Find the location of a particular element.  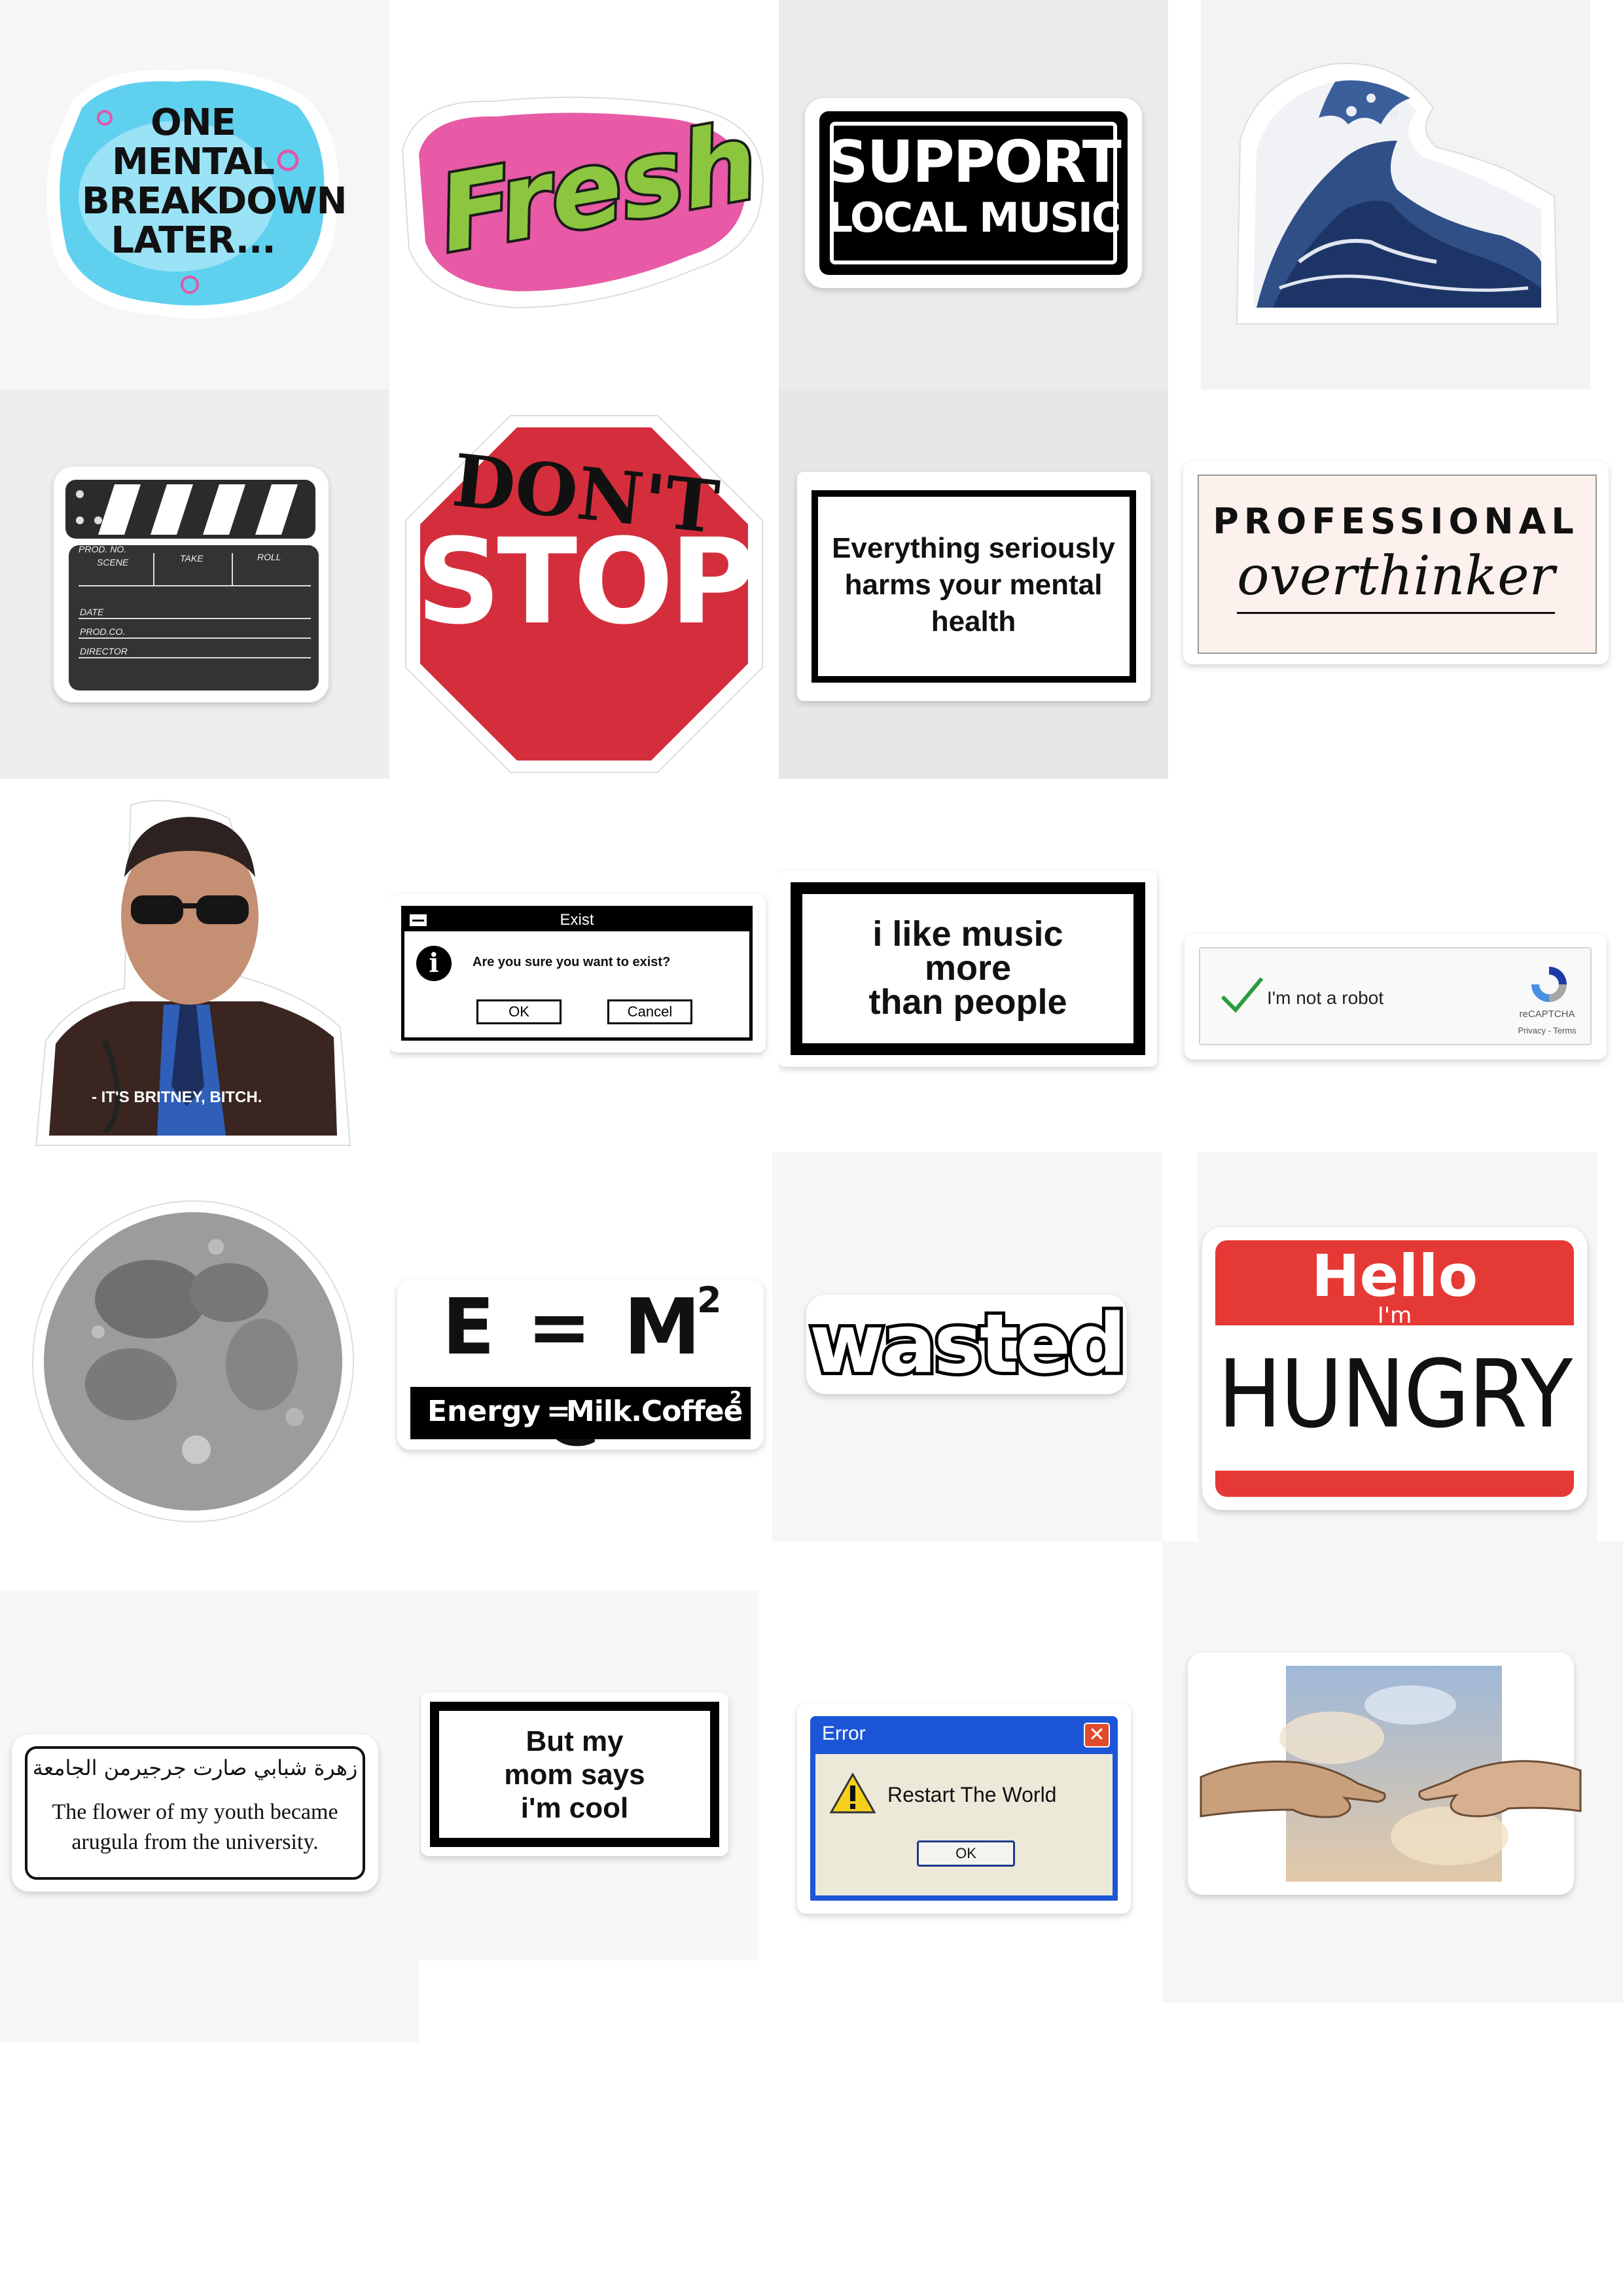

tile-great-wave is located at coordinates (1395, 194).